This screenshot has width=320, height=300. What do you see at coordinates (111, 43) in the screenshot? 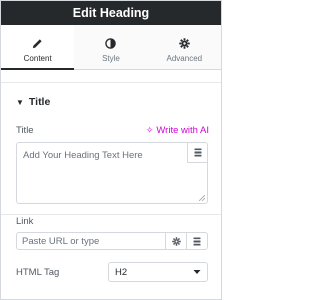
I see `half-circle-icon` at bounding box center [111, 43].